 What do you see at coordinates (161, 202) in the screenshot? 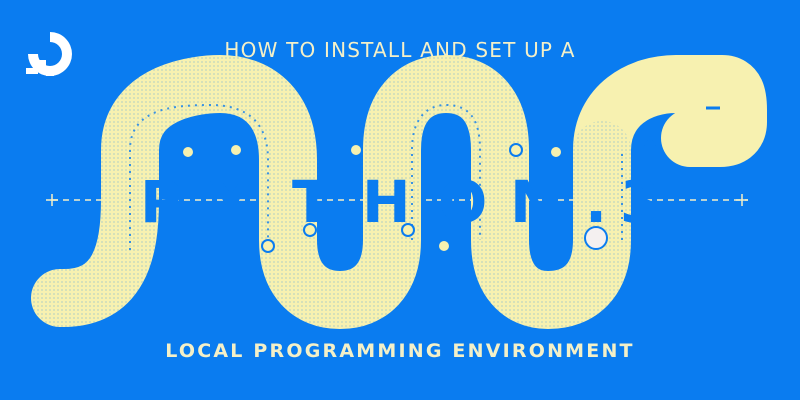
I see `wordmark-letter: P` at bounding box center [161, 202].